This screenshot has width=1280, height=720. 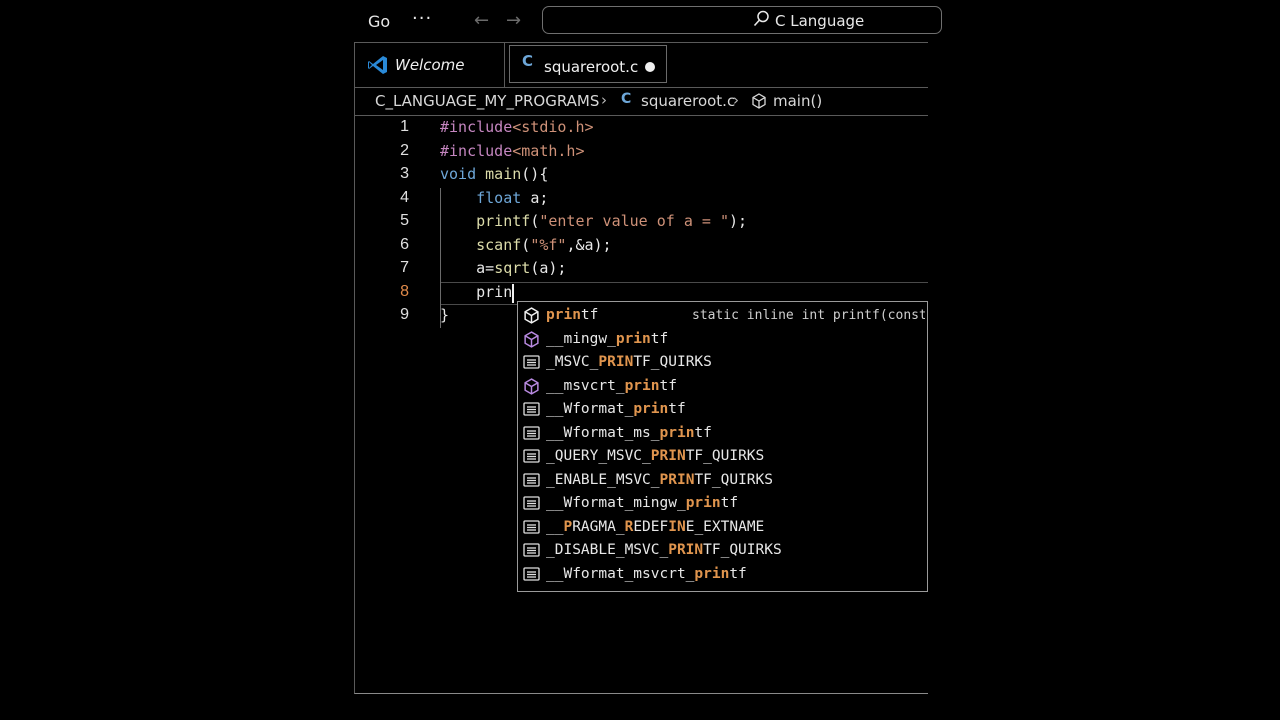 I want to click on tab-welcome: Welcome, so click(x=430, y=65).